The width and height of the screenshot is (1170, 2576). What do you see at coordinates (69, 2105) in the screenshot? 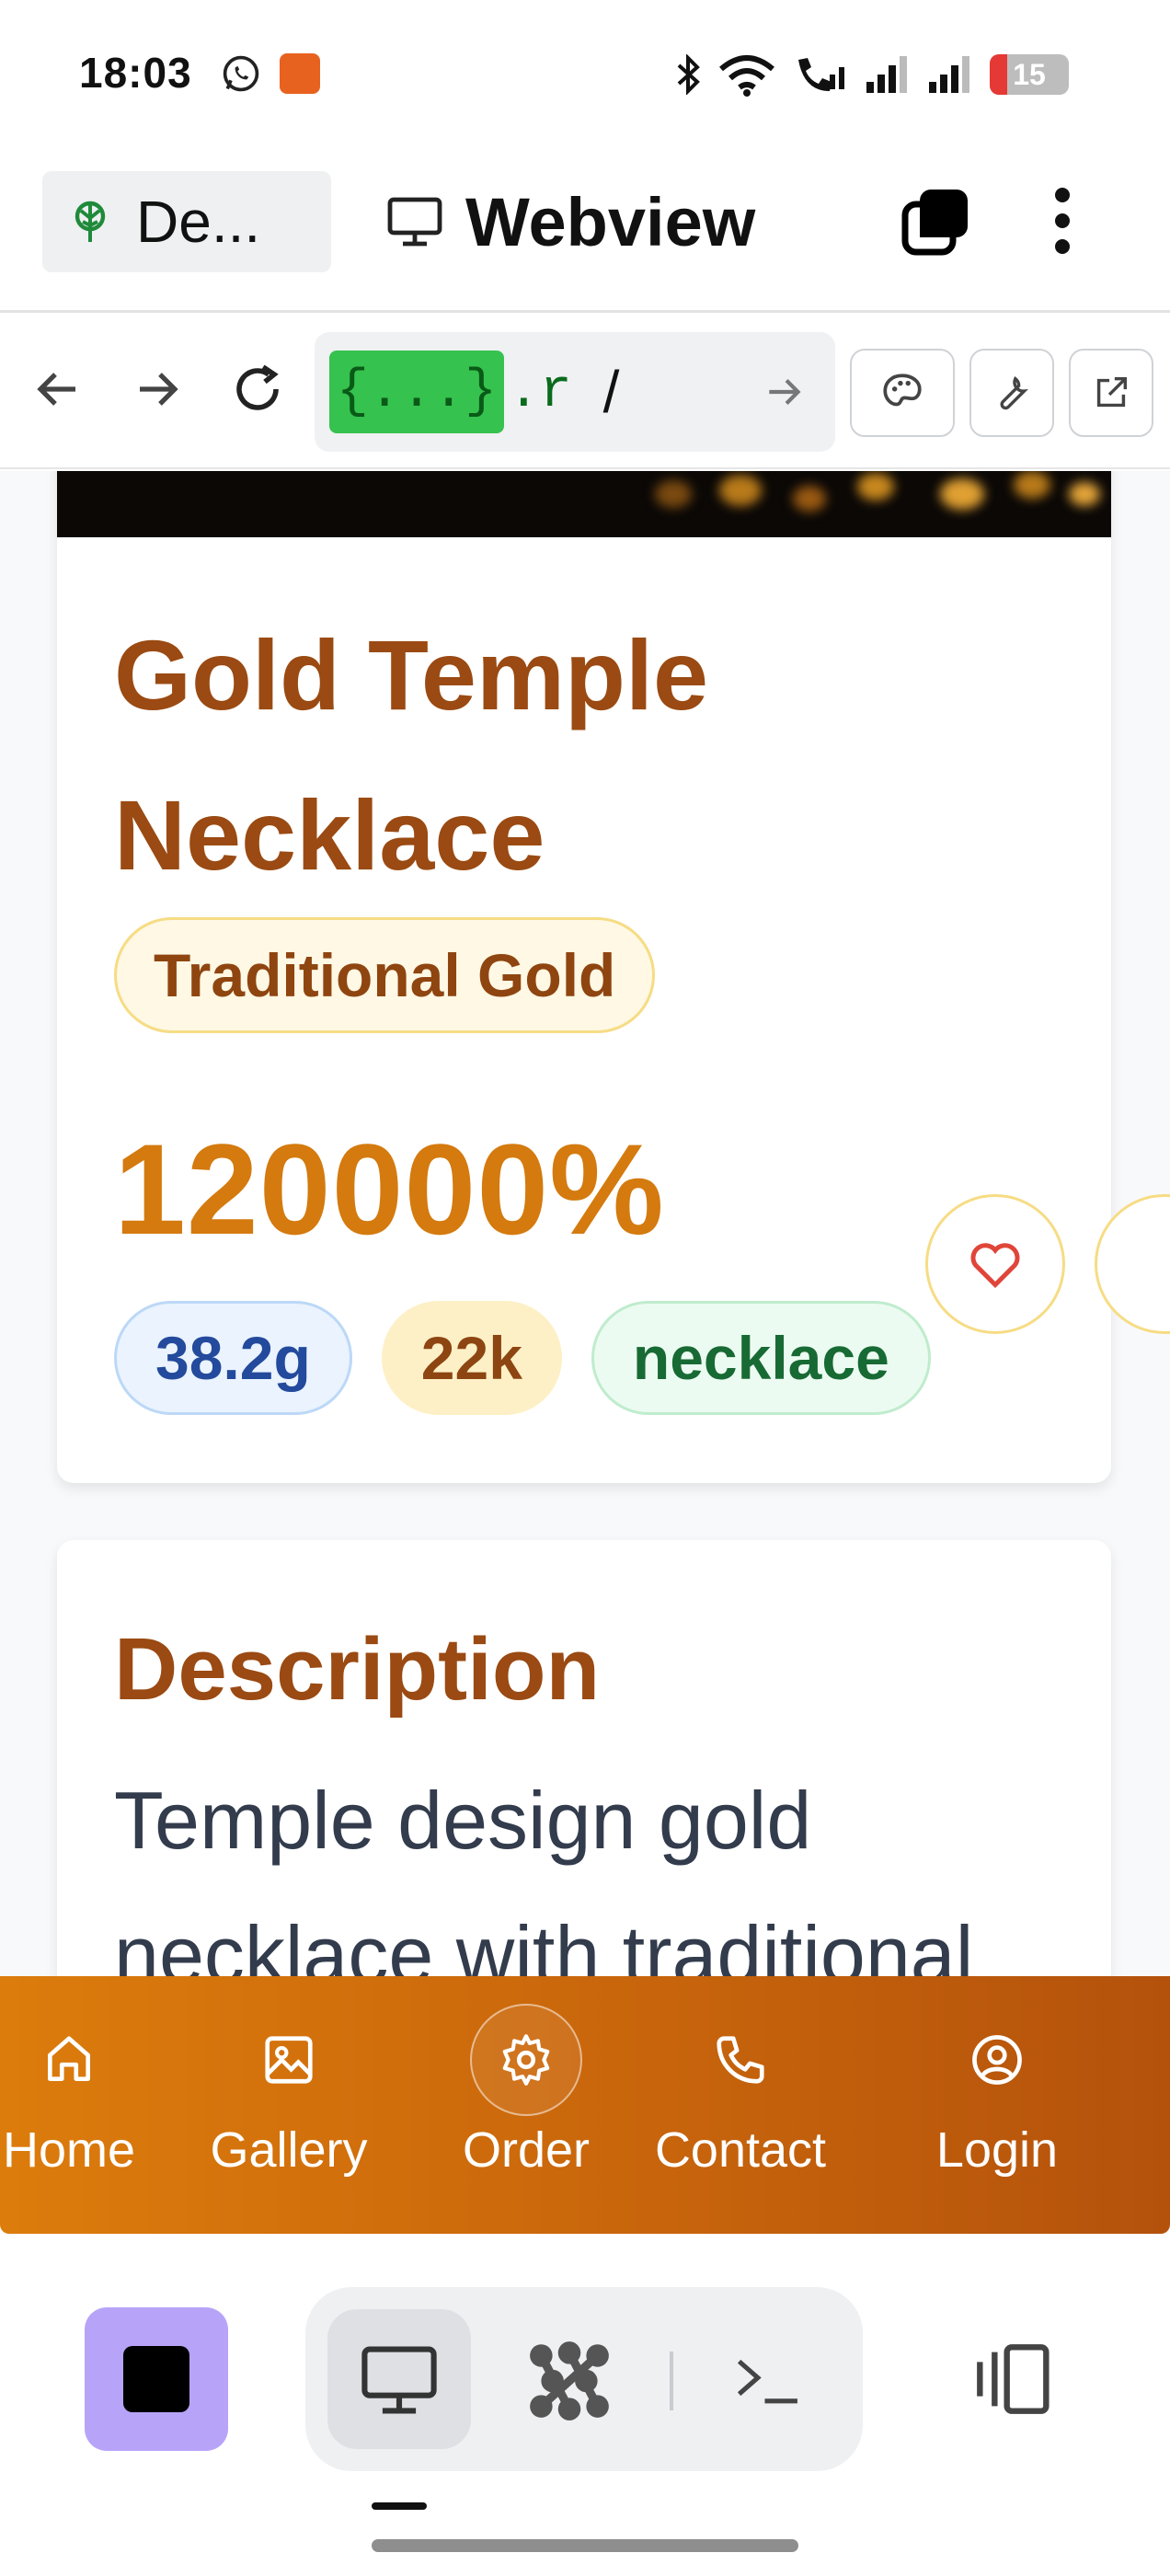
I see `nav-home: Home` at bounding box center [69, 2105].